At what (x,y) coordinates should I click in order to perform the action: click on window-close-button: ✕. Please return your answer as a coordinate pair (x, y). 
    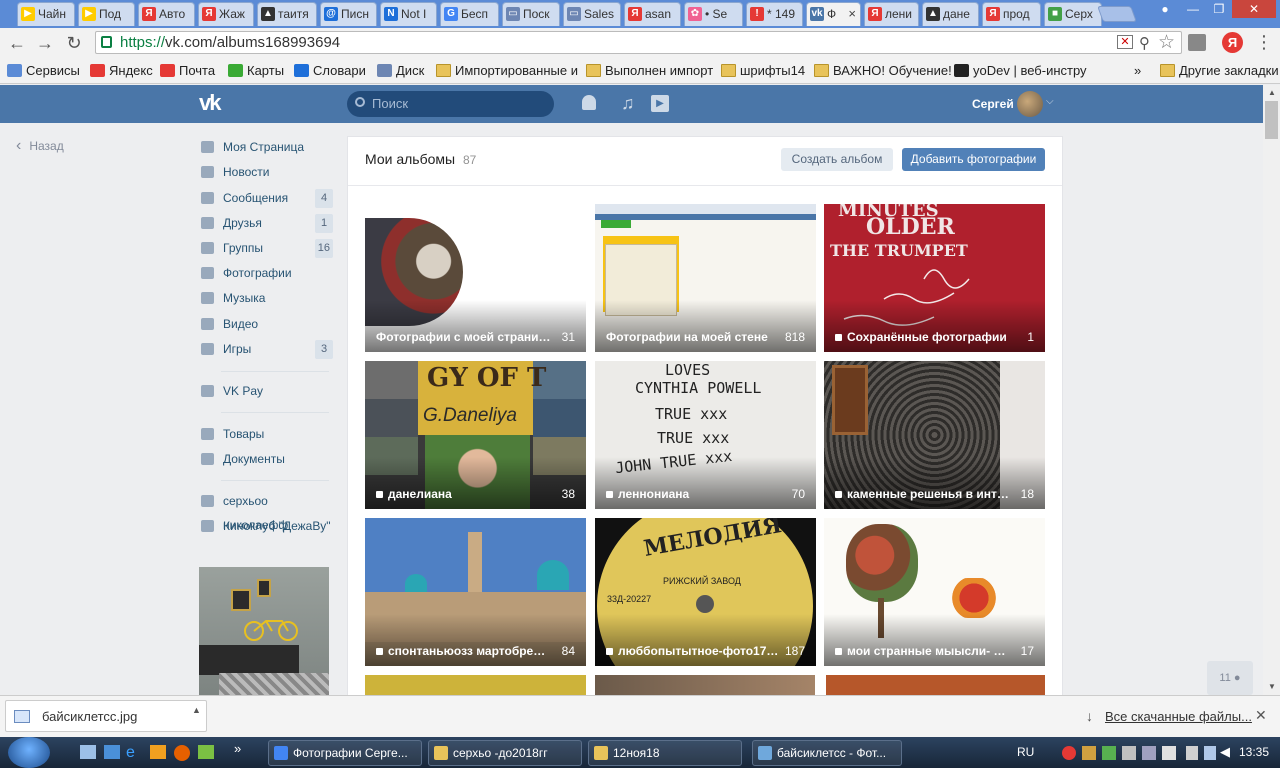
    Looking at the image, I should click on (1254, 9).